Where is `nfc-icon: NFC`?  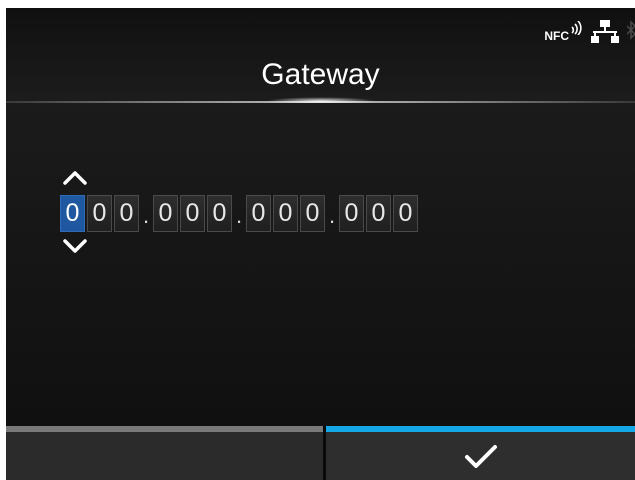 nfc-icon: NFC is located at coordinates (563, 32).